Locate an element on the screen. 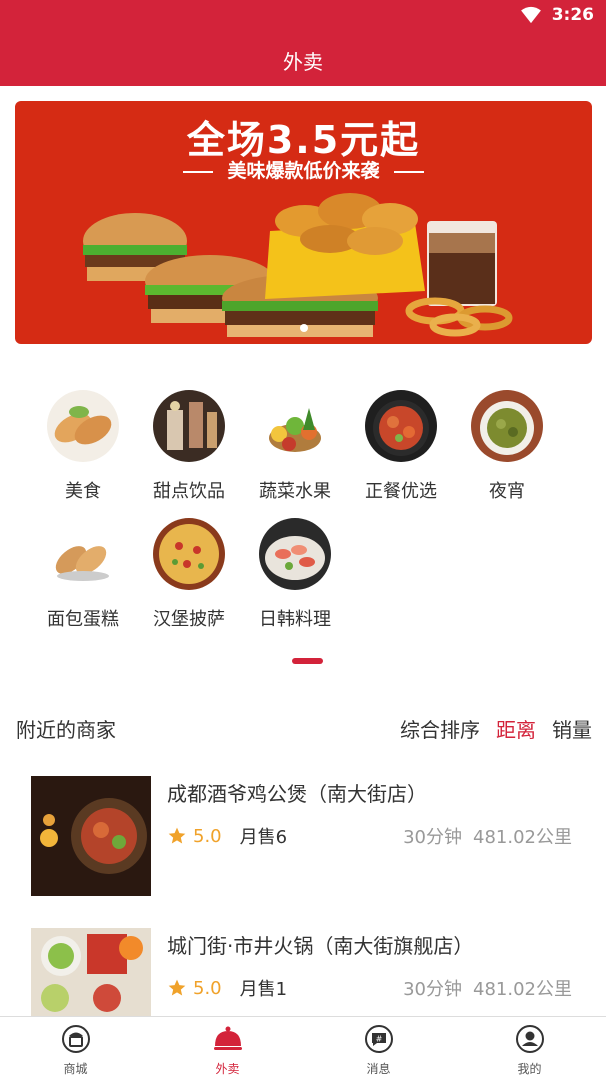  category-page-indicator is located at coordinates (307, 661).